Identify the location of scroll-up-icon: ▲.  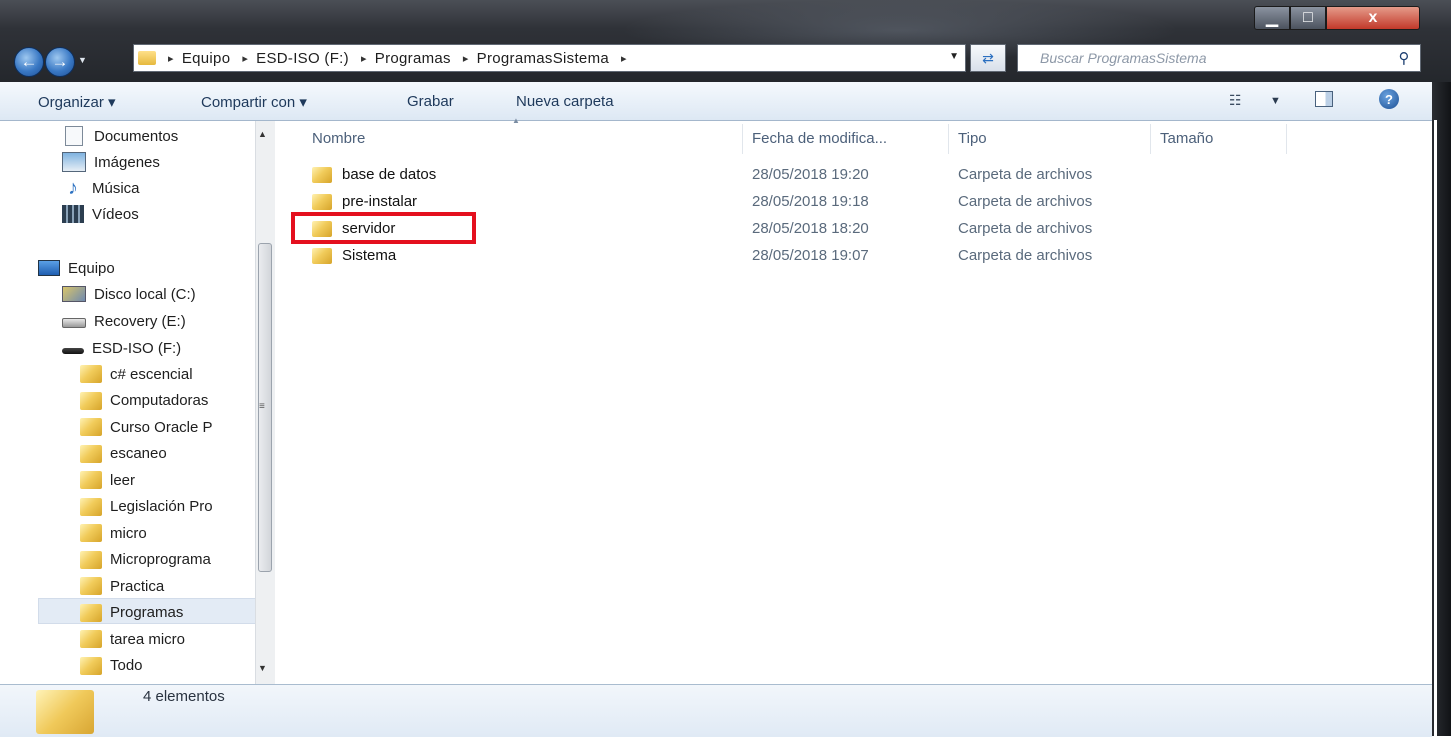
(262, 134).